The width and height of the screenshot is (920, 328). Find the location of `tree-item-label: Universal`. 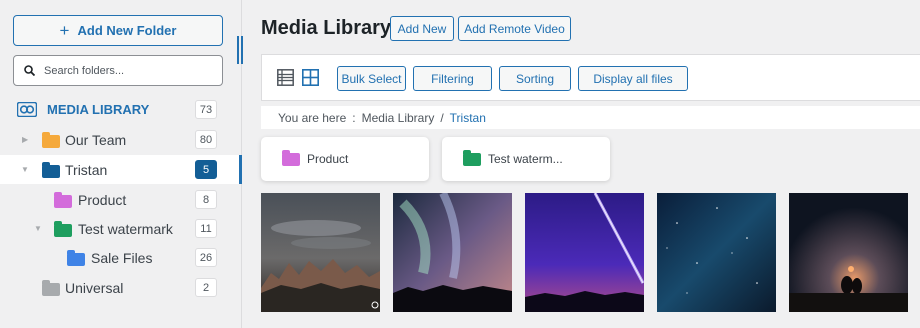

tree-item-label: Universal is located at coordinates (94, 287).